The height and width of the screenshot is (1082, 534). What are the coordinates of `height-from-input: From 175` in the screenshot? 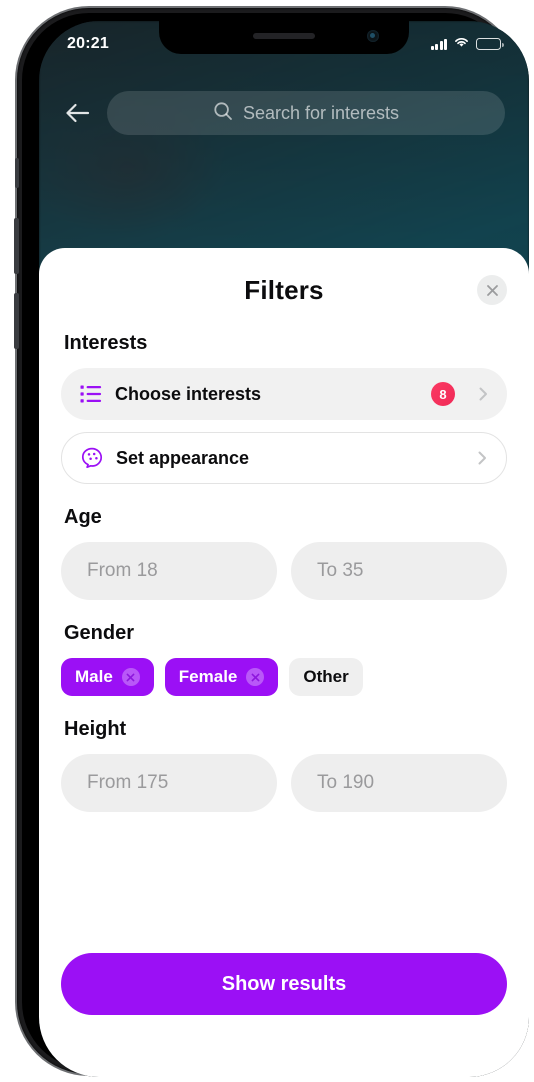 It's located at (169, 783).